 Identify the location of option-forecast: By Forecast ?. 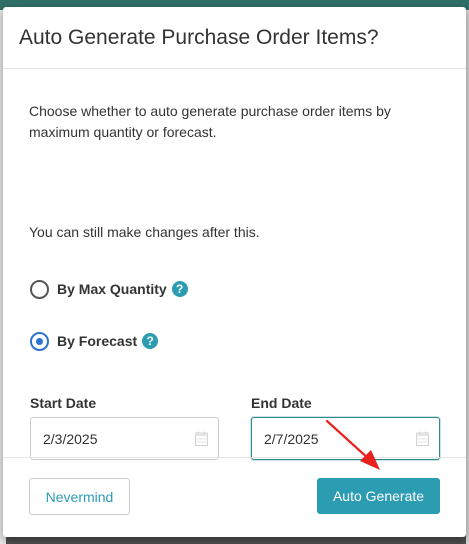
(94, 341).